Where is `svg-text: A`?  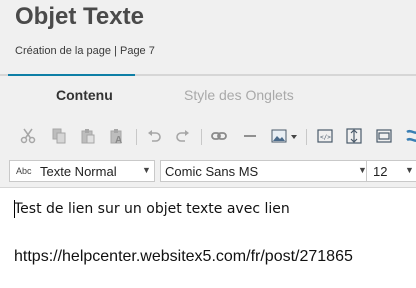 svg-text: A is located at coordinates (118, 139).